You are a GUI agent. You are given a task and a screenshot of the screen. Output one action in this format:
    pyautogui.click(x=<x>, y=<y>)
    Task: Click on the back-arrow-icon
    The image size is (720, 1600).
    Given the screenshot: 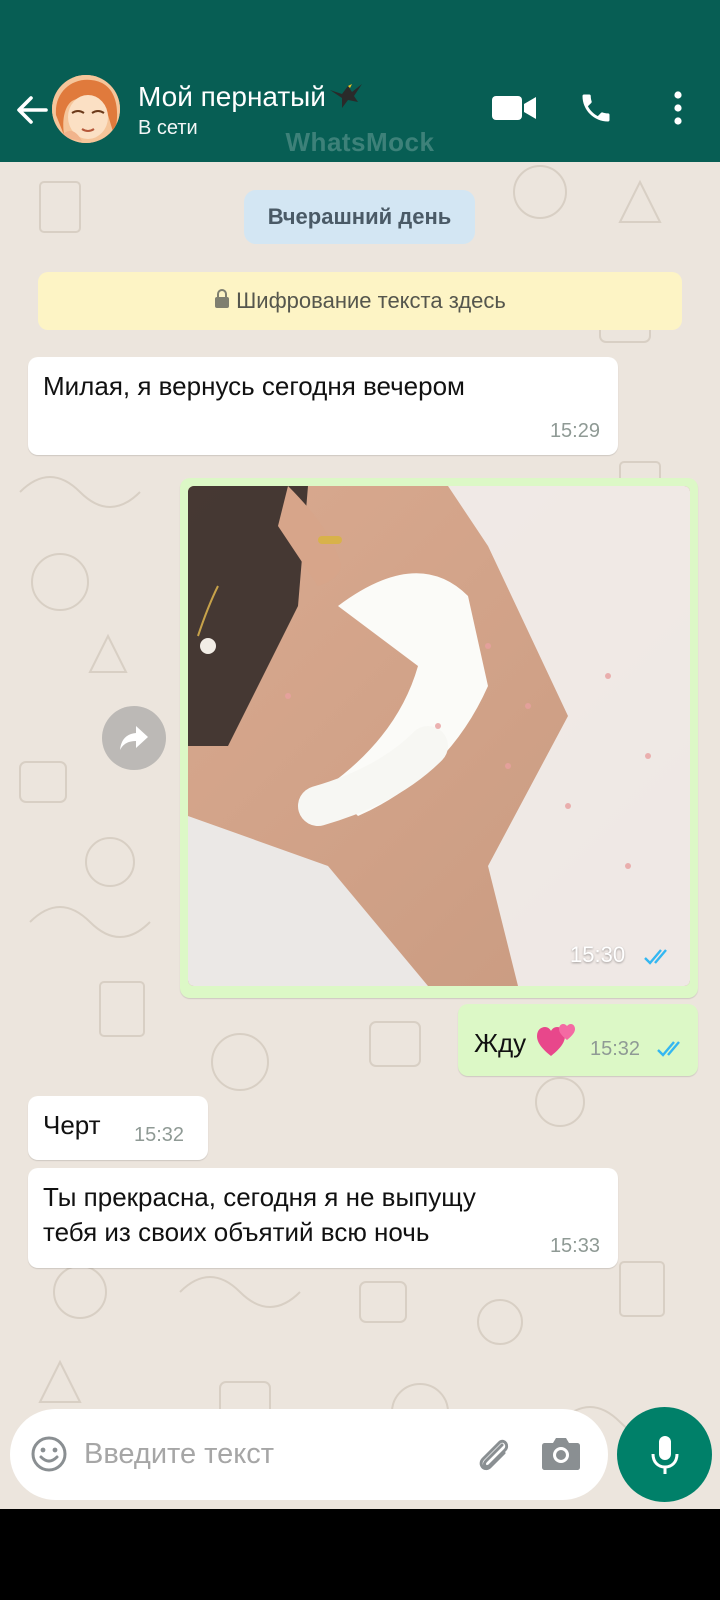 What is the action you would take?
    pyautogui.click(x=32, y=110)
    